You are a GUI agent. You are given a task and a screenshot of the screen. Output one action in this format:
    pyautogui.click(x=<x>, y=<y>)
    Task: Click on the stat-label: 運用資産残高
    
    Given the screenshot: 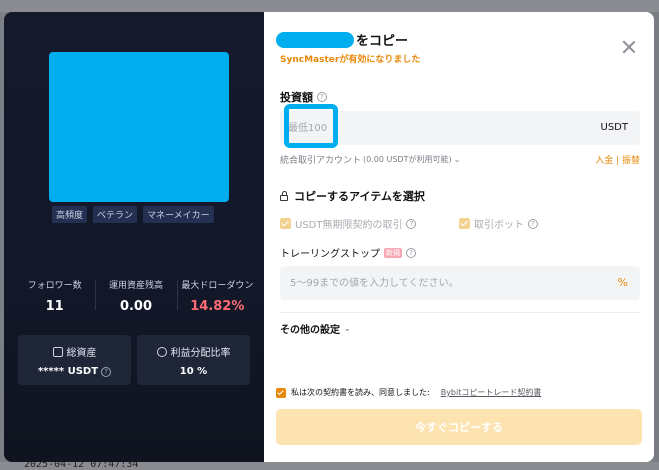 What is the action you would take?
    pyautogui.click(x=135, y=286)
    